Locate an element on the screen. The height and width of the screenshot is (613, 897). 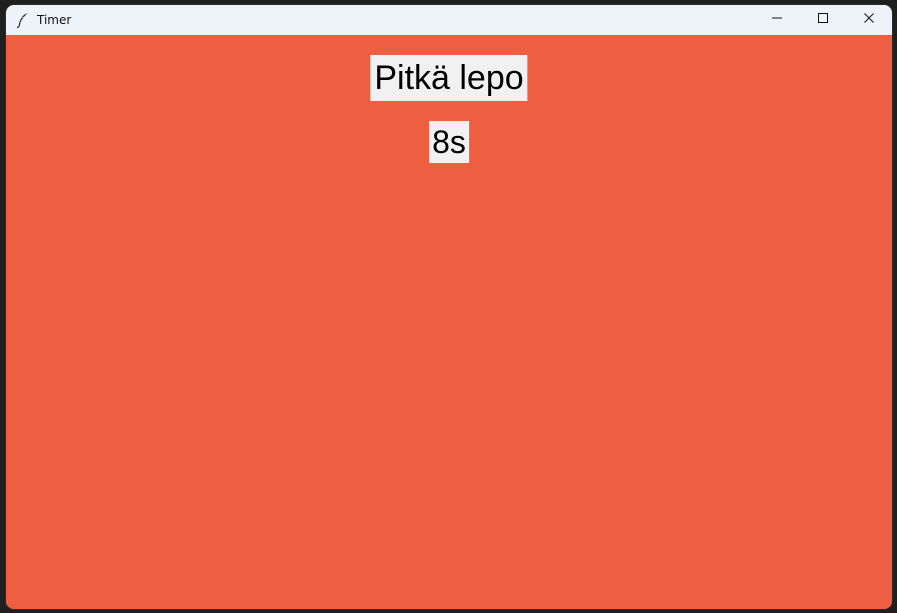
maximize-button is located at coordinates (823, 20).